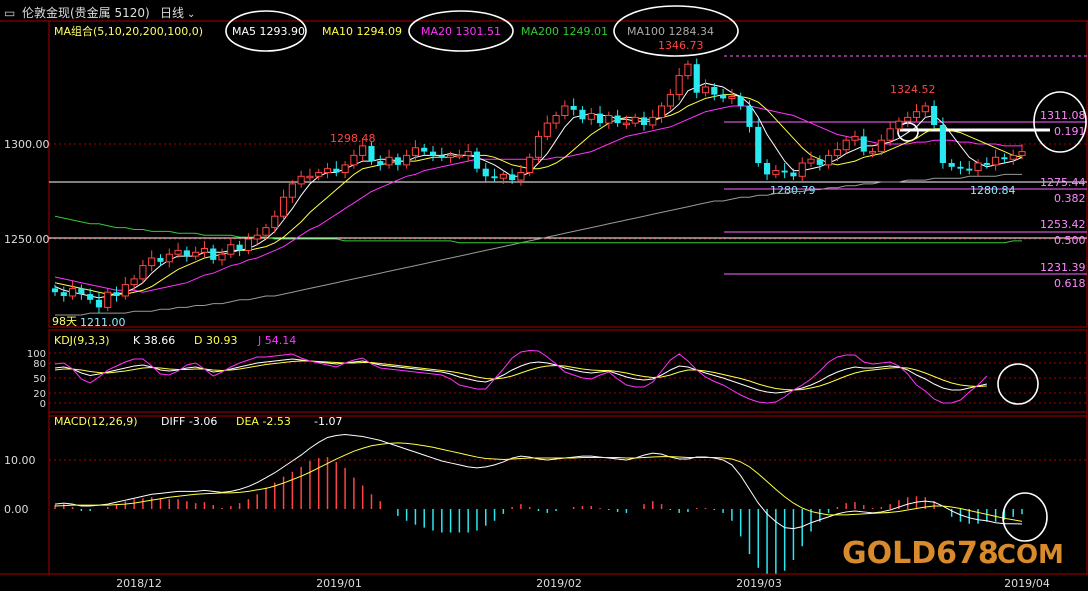  I want to click on macd-label: MACD(12,26,9), so click(96, 421).